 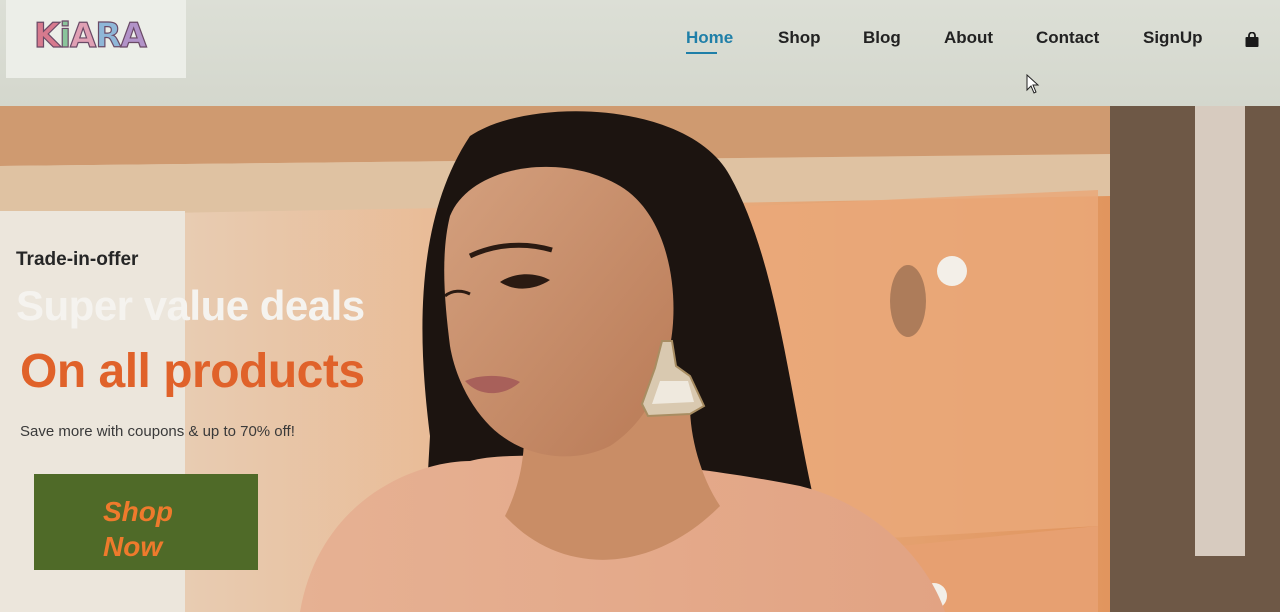 What do you see at coordinates (709, 41) in the screenshot?
I see `nav-link-home: Home` at bounding box center [709, 41].